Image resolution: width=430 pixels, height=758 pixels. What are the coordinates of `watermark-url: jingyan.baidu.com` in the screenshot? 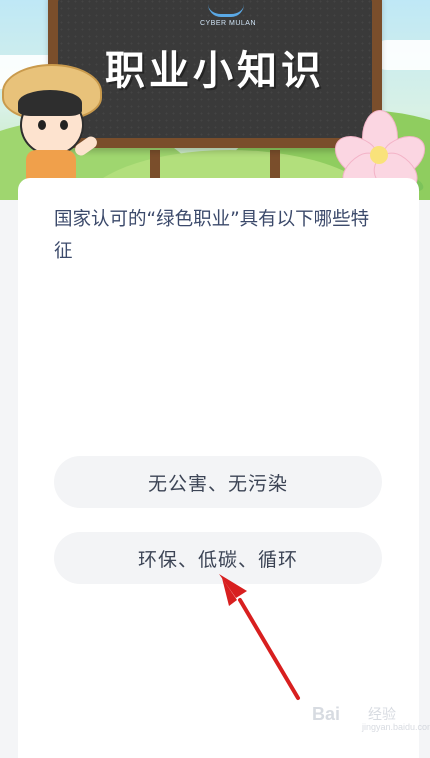 It's located at (396, 727).